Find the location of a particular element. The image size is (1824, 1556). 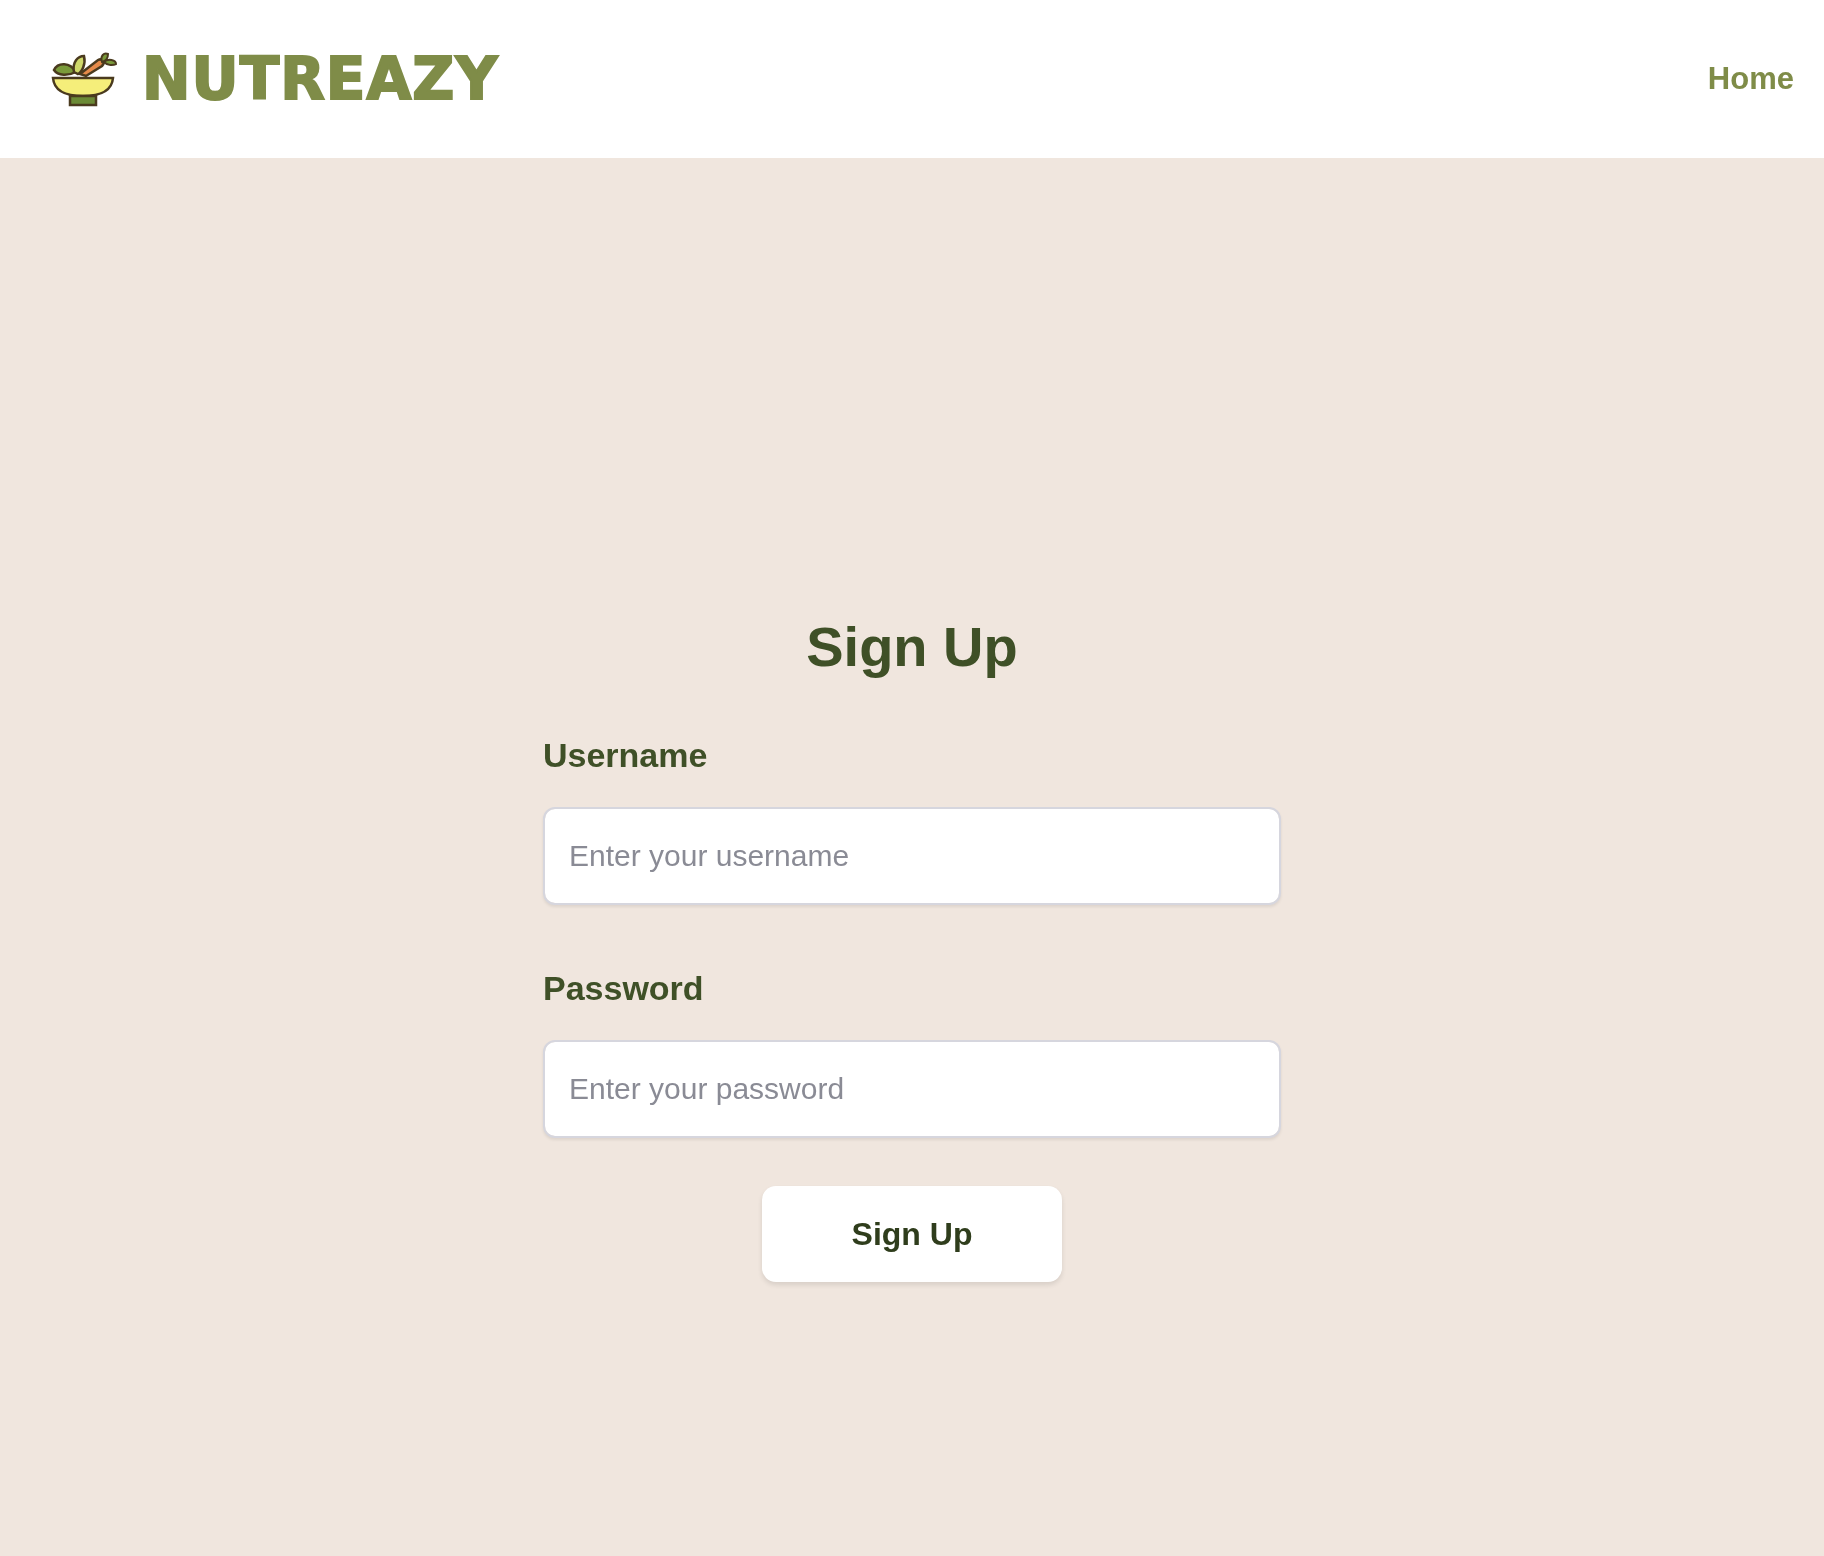

nav-link: Home is located at coordinates (1750, 79).